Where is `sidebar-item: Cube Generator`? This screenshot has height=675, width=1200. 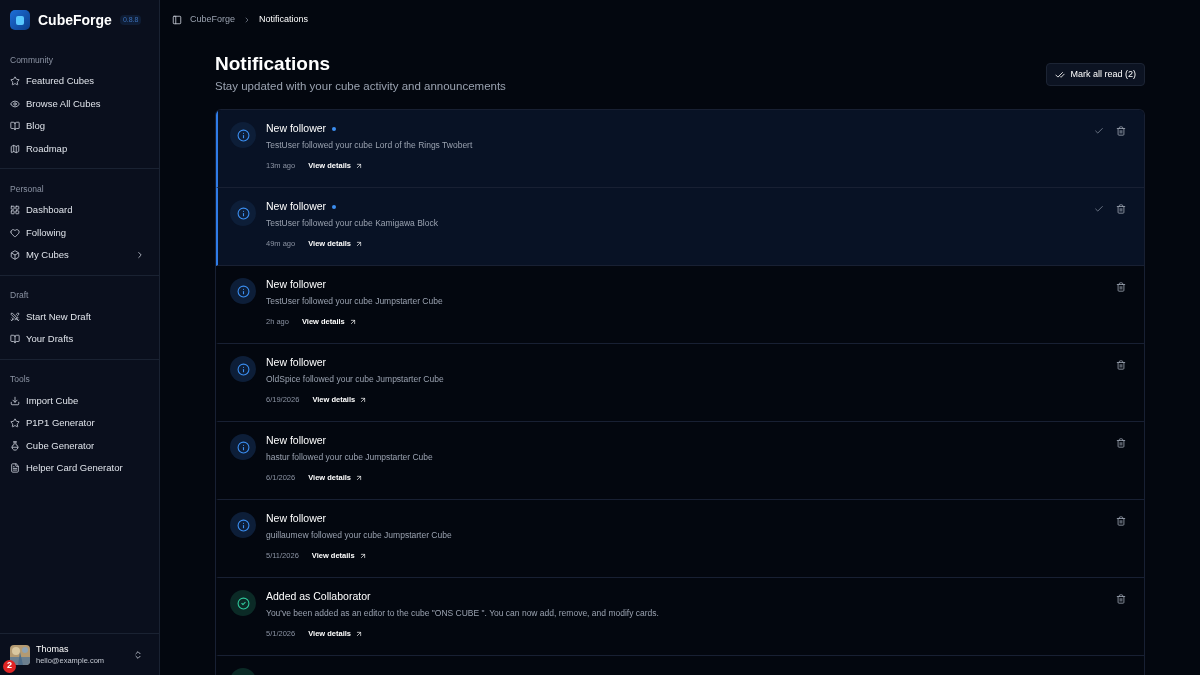 sidebar-item: Cube Generator is located at coordinates (79, 445).